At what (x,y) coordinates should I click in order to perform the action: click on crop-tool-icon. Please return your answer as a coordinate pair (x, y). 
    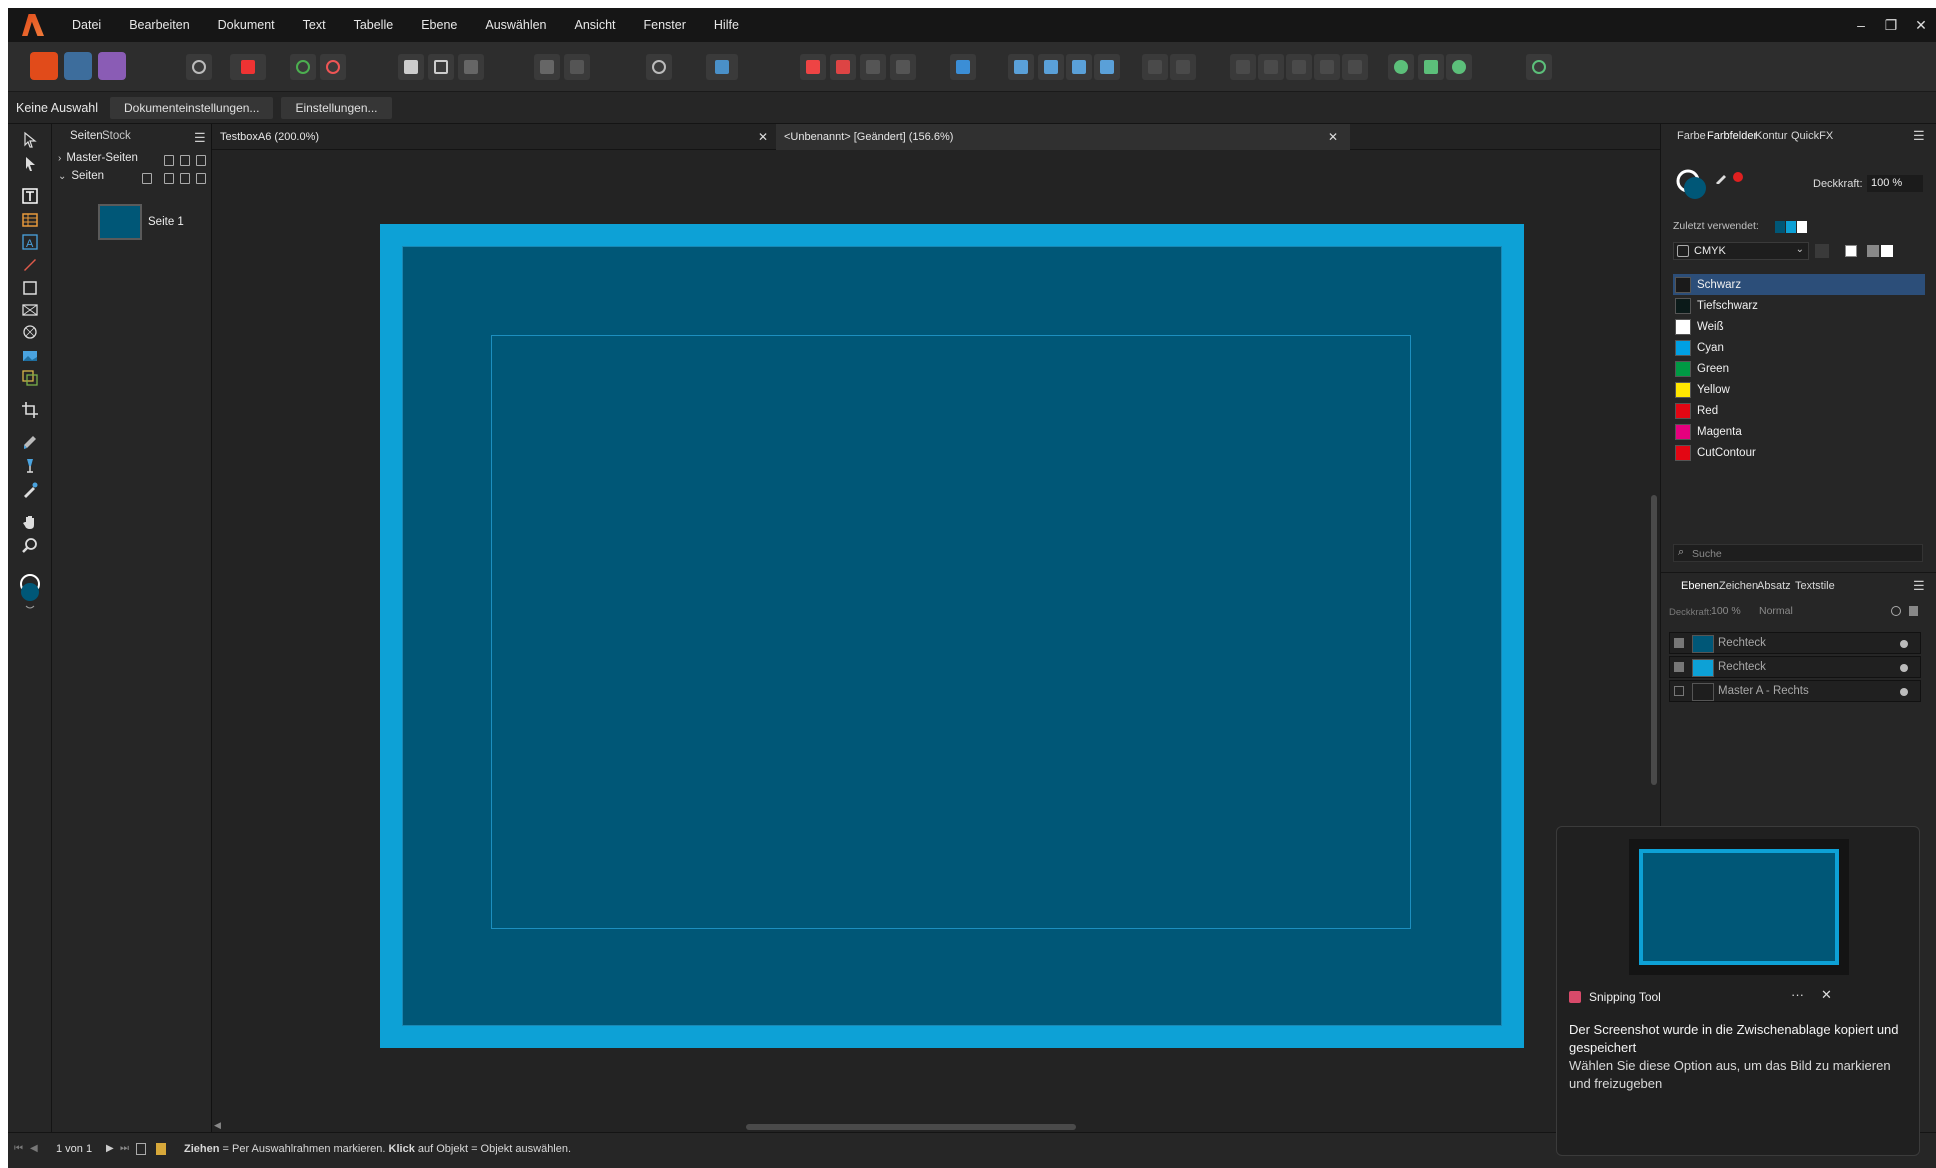
    Looking at the image, I should click on (30, 410).